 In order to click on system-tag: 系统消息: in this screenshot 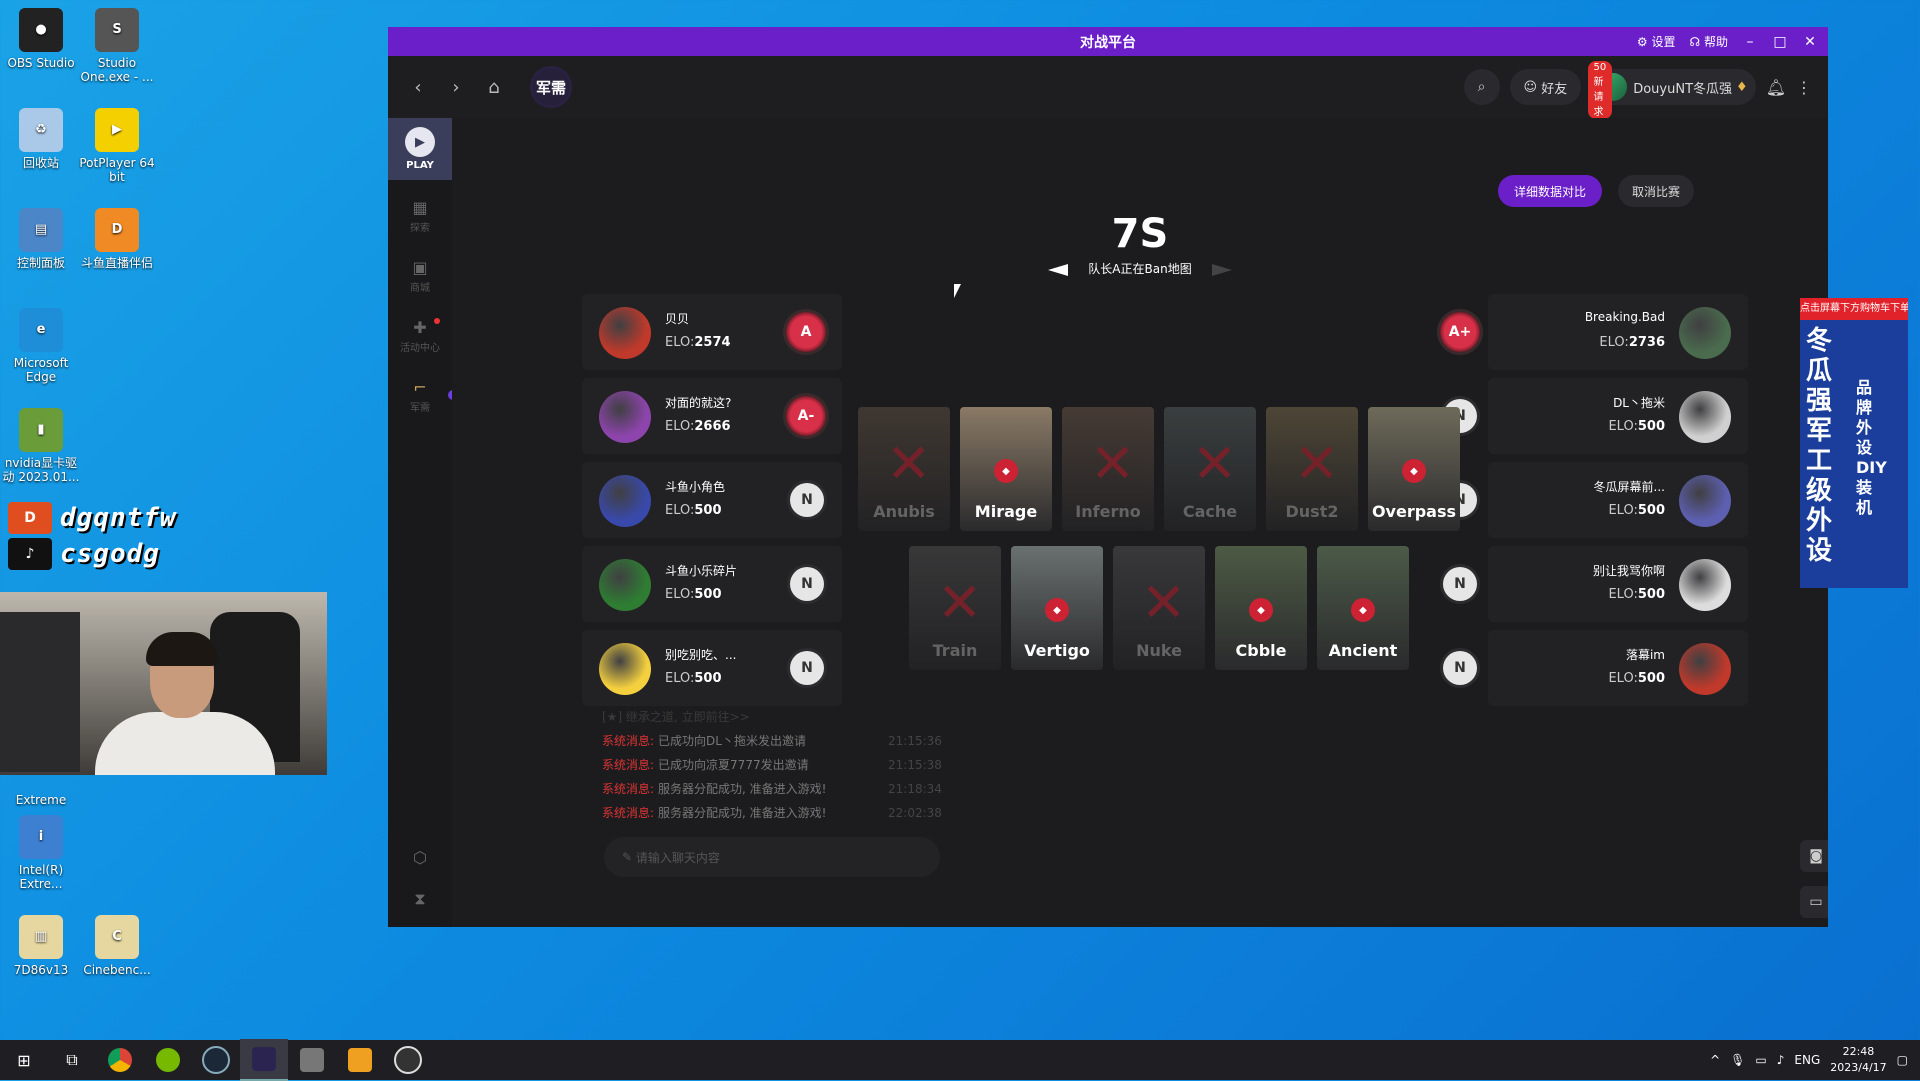, I will do `click(628, 765)`.